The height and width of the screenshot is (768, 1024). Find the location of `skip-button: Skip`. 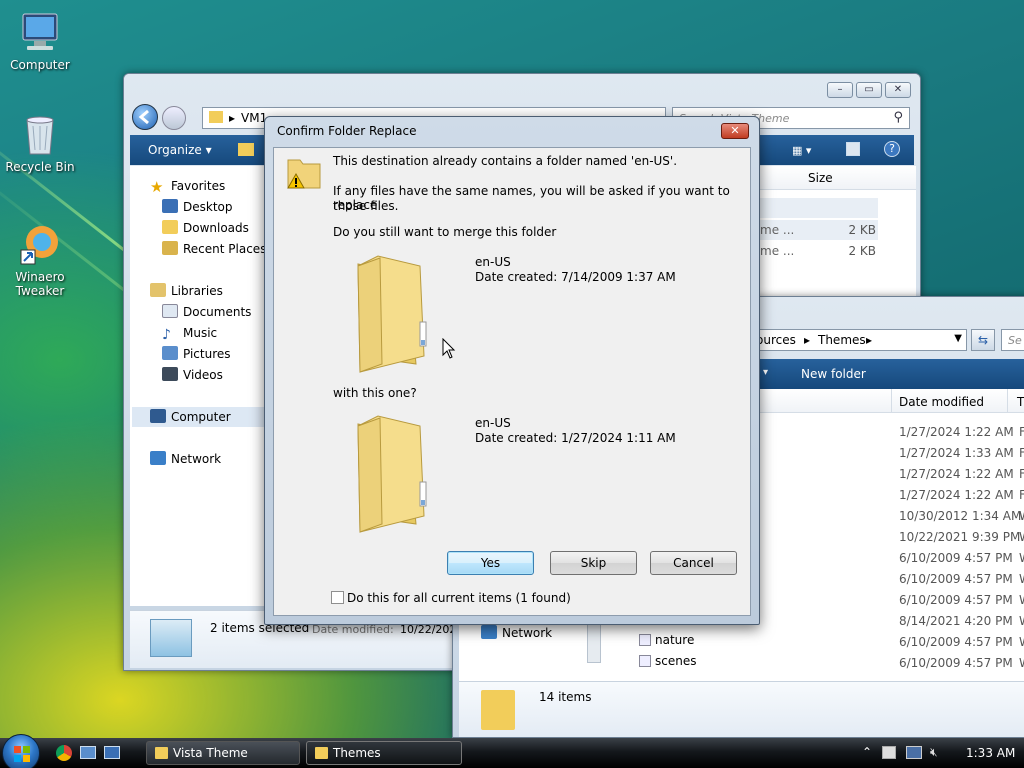

skip-button: Skip is located at coordinates (593, 563).